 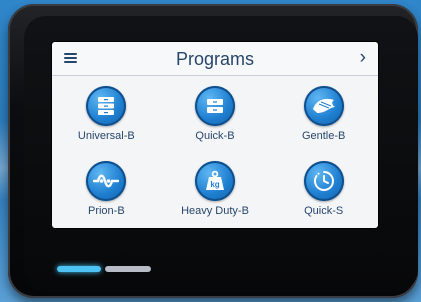 I want to click on heavy-duty-program-icon: kg, so click(x=214, y=181).